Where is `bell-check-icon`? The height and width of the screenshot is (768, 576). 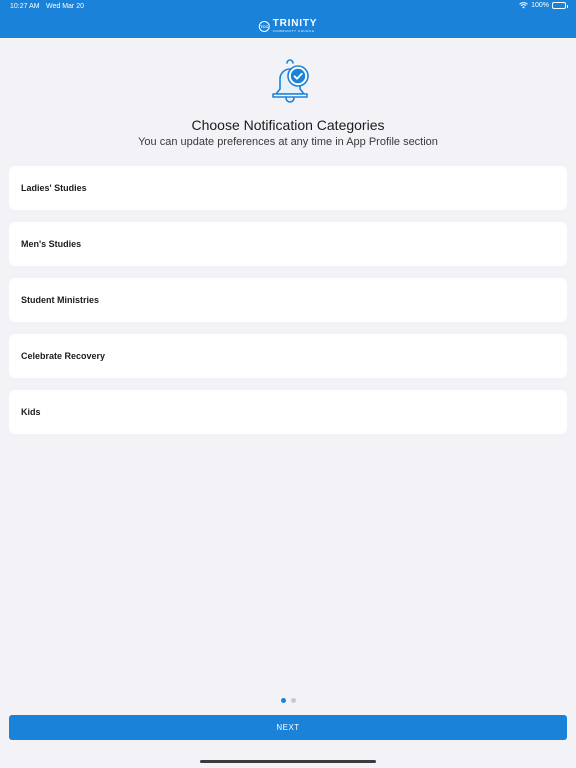
bell-check-icon is located at coordinates (290, 82).